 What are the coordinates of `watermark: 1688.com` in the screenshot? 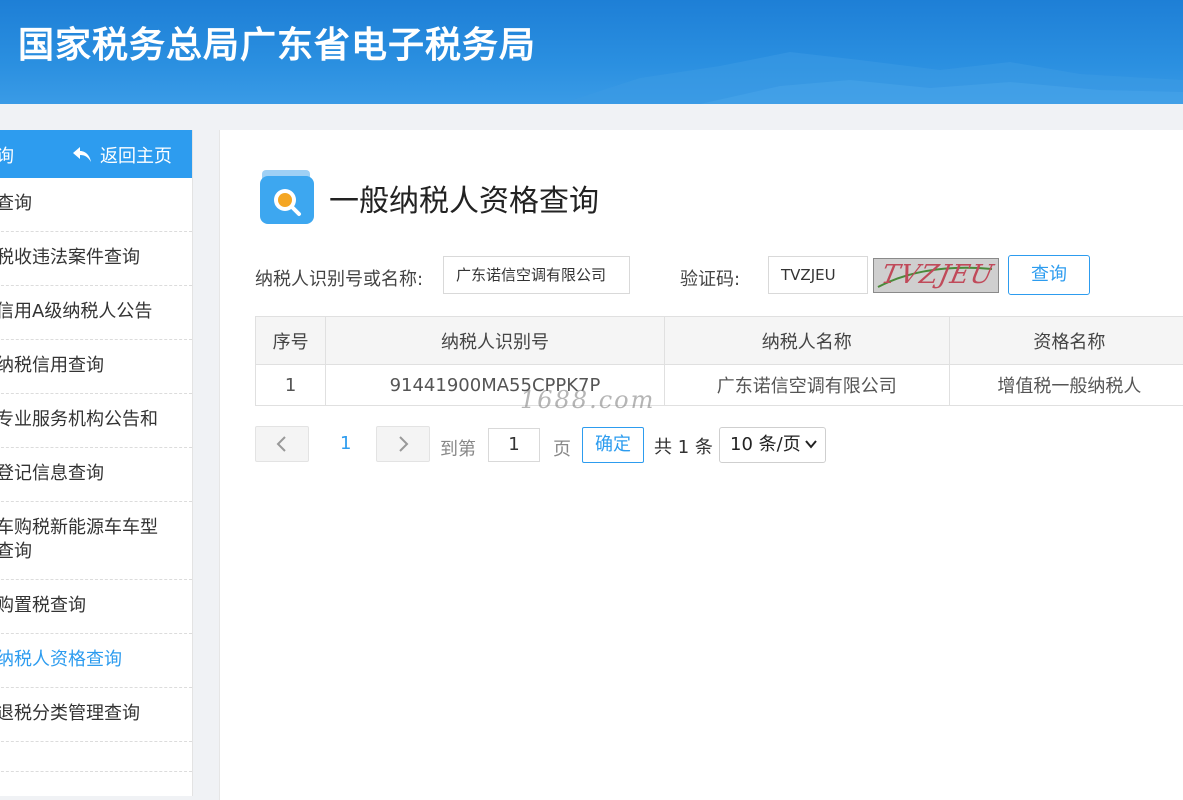 It's located at (587, 400).